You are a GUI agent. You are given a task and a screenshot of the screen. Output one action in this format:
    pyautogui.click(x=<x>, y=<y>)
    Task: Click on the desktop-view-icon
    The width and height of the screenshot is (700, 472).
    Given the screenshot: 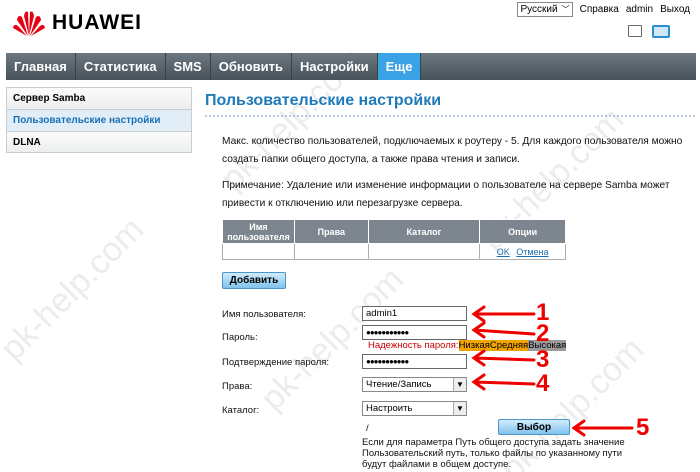 What is the action you would take?
    pyautogui.click(x=635, y=31)
    